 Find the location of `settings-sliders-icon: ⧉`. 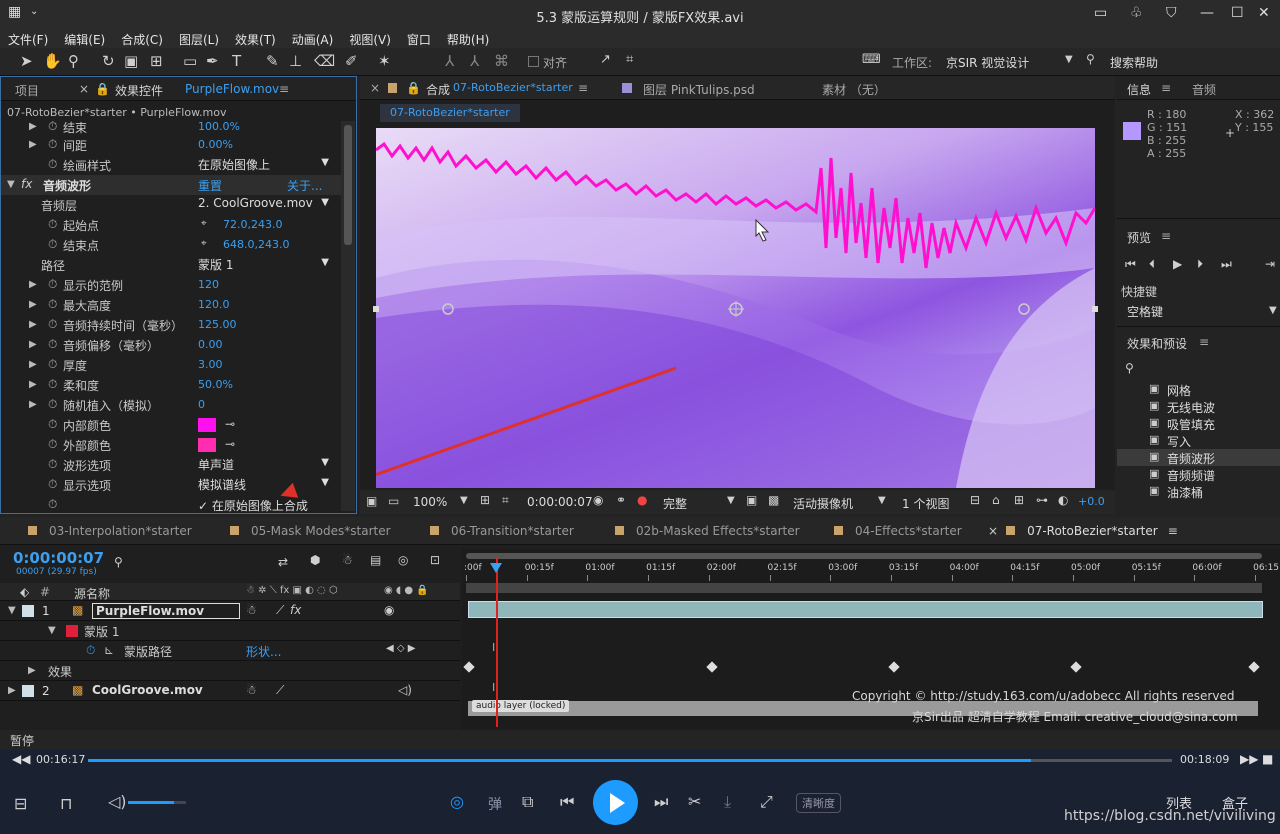

settings-sliders-icon: ⧉ is located at coordinates (527, 802).